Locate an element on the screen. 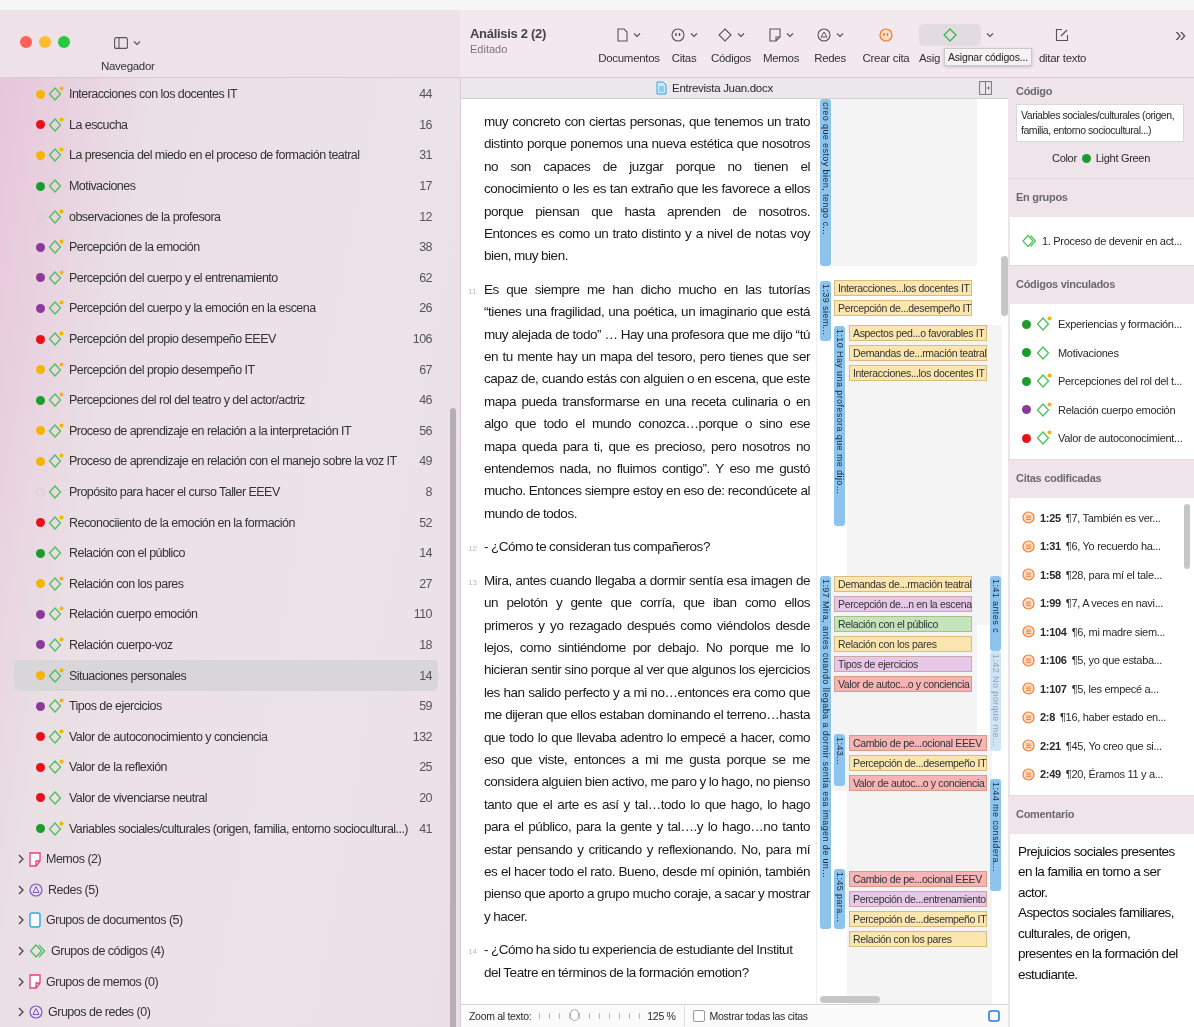  code-item: Proceso de aprendizaje en relación con el manejo sobre la voz IT 49 is located at coordinates (226, 461).